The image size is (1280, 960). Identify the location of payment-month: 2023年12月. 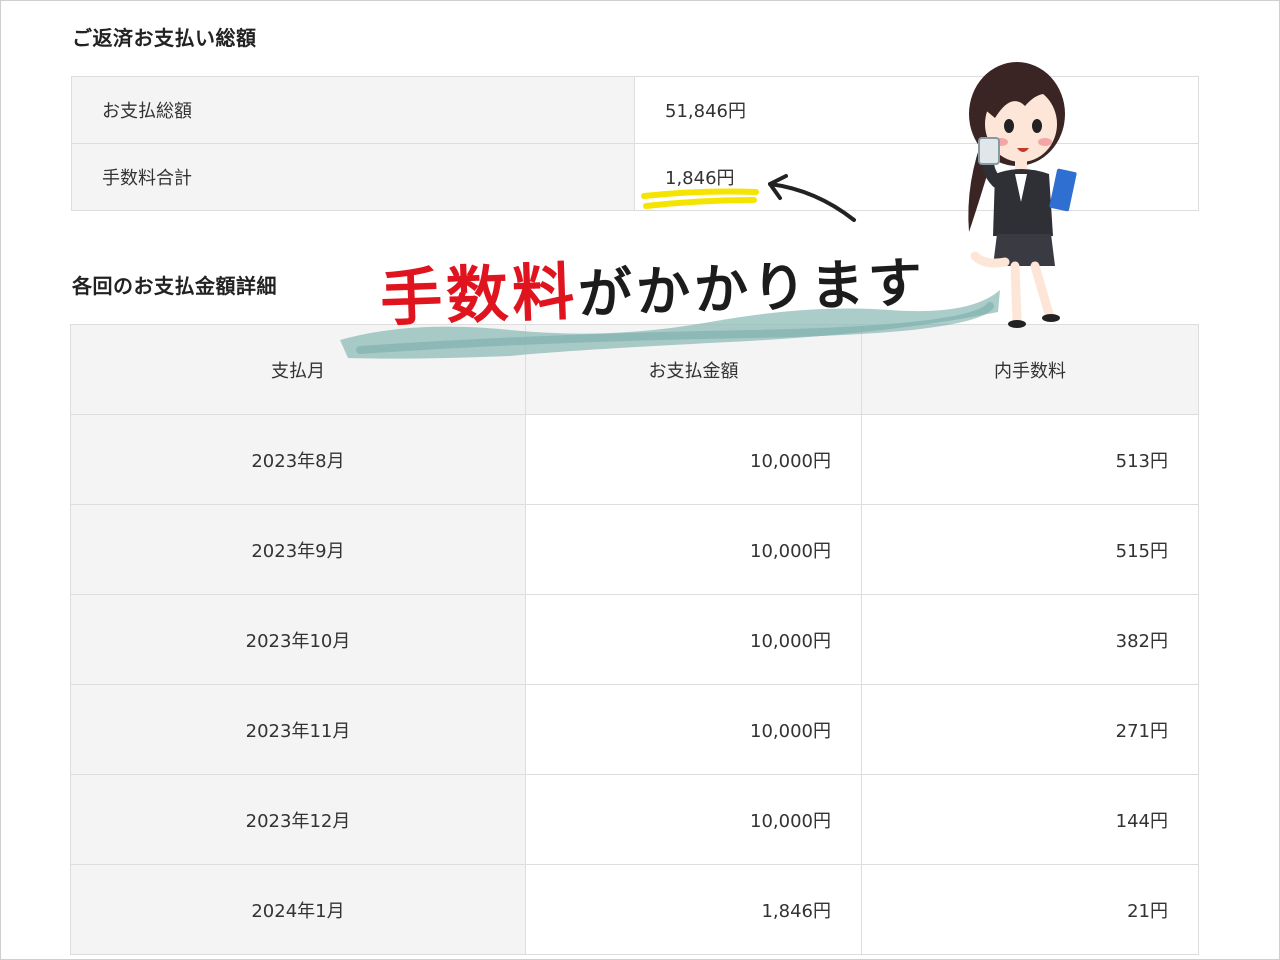
(298, 819).